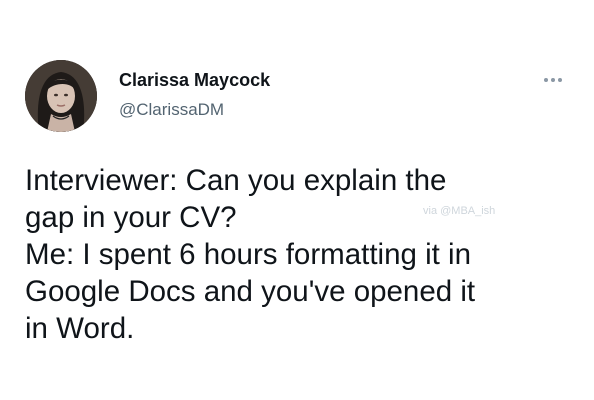 The width and height of the screenshot is (594, 400). Describe the element at coordinates (250, 291) in the screenshot. I see `tweet-text-line: Google Docs and you've opened it` at that location.